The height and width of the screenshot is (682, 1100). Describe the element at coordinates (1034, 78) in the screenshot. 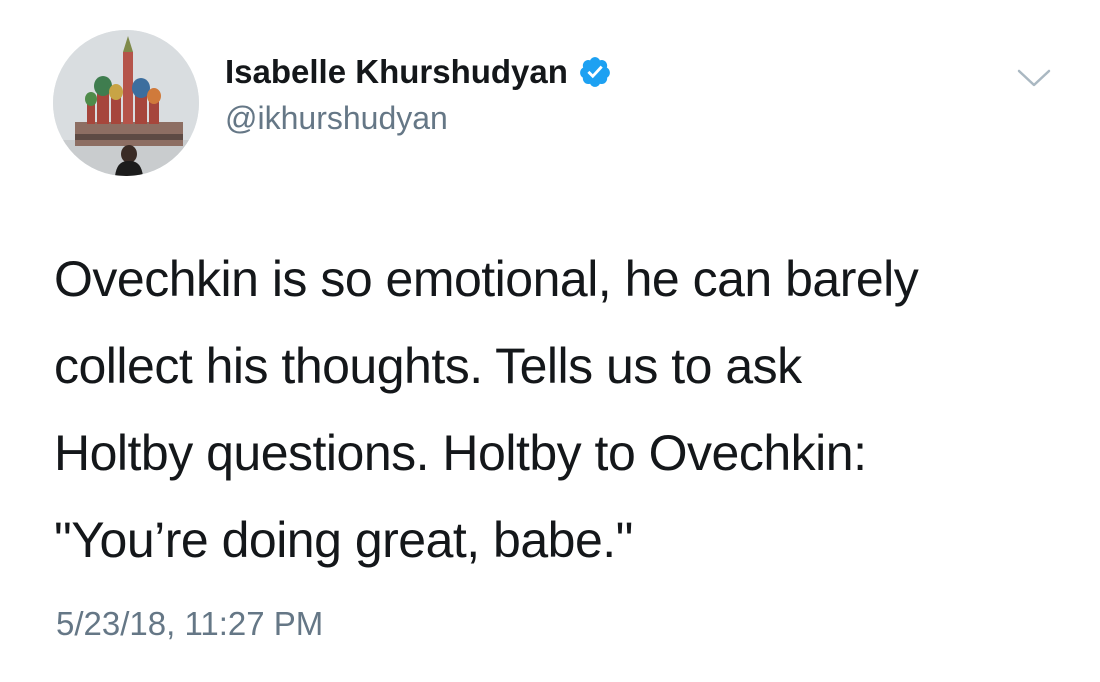

I see `chevron-down-icon` at that location.